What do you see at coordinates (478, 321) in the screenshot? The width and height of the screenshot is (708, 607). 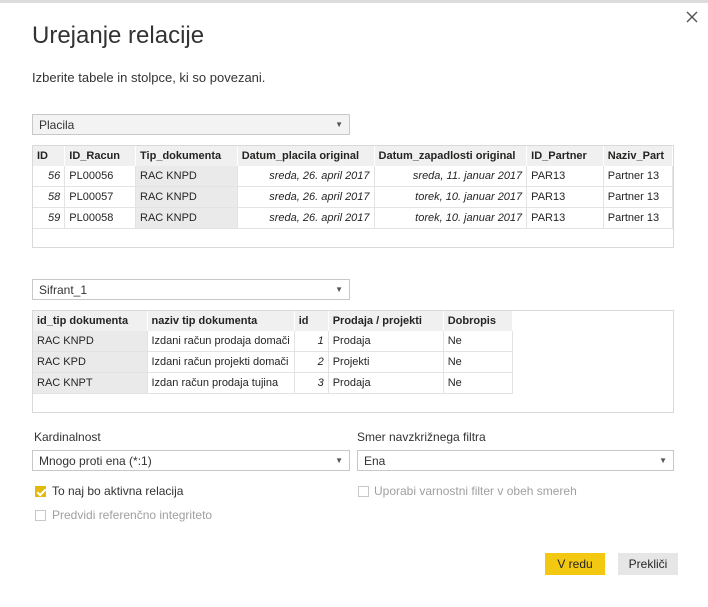 I see `column-header: Dobropis` at bounding box center [478, 321].